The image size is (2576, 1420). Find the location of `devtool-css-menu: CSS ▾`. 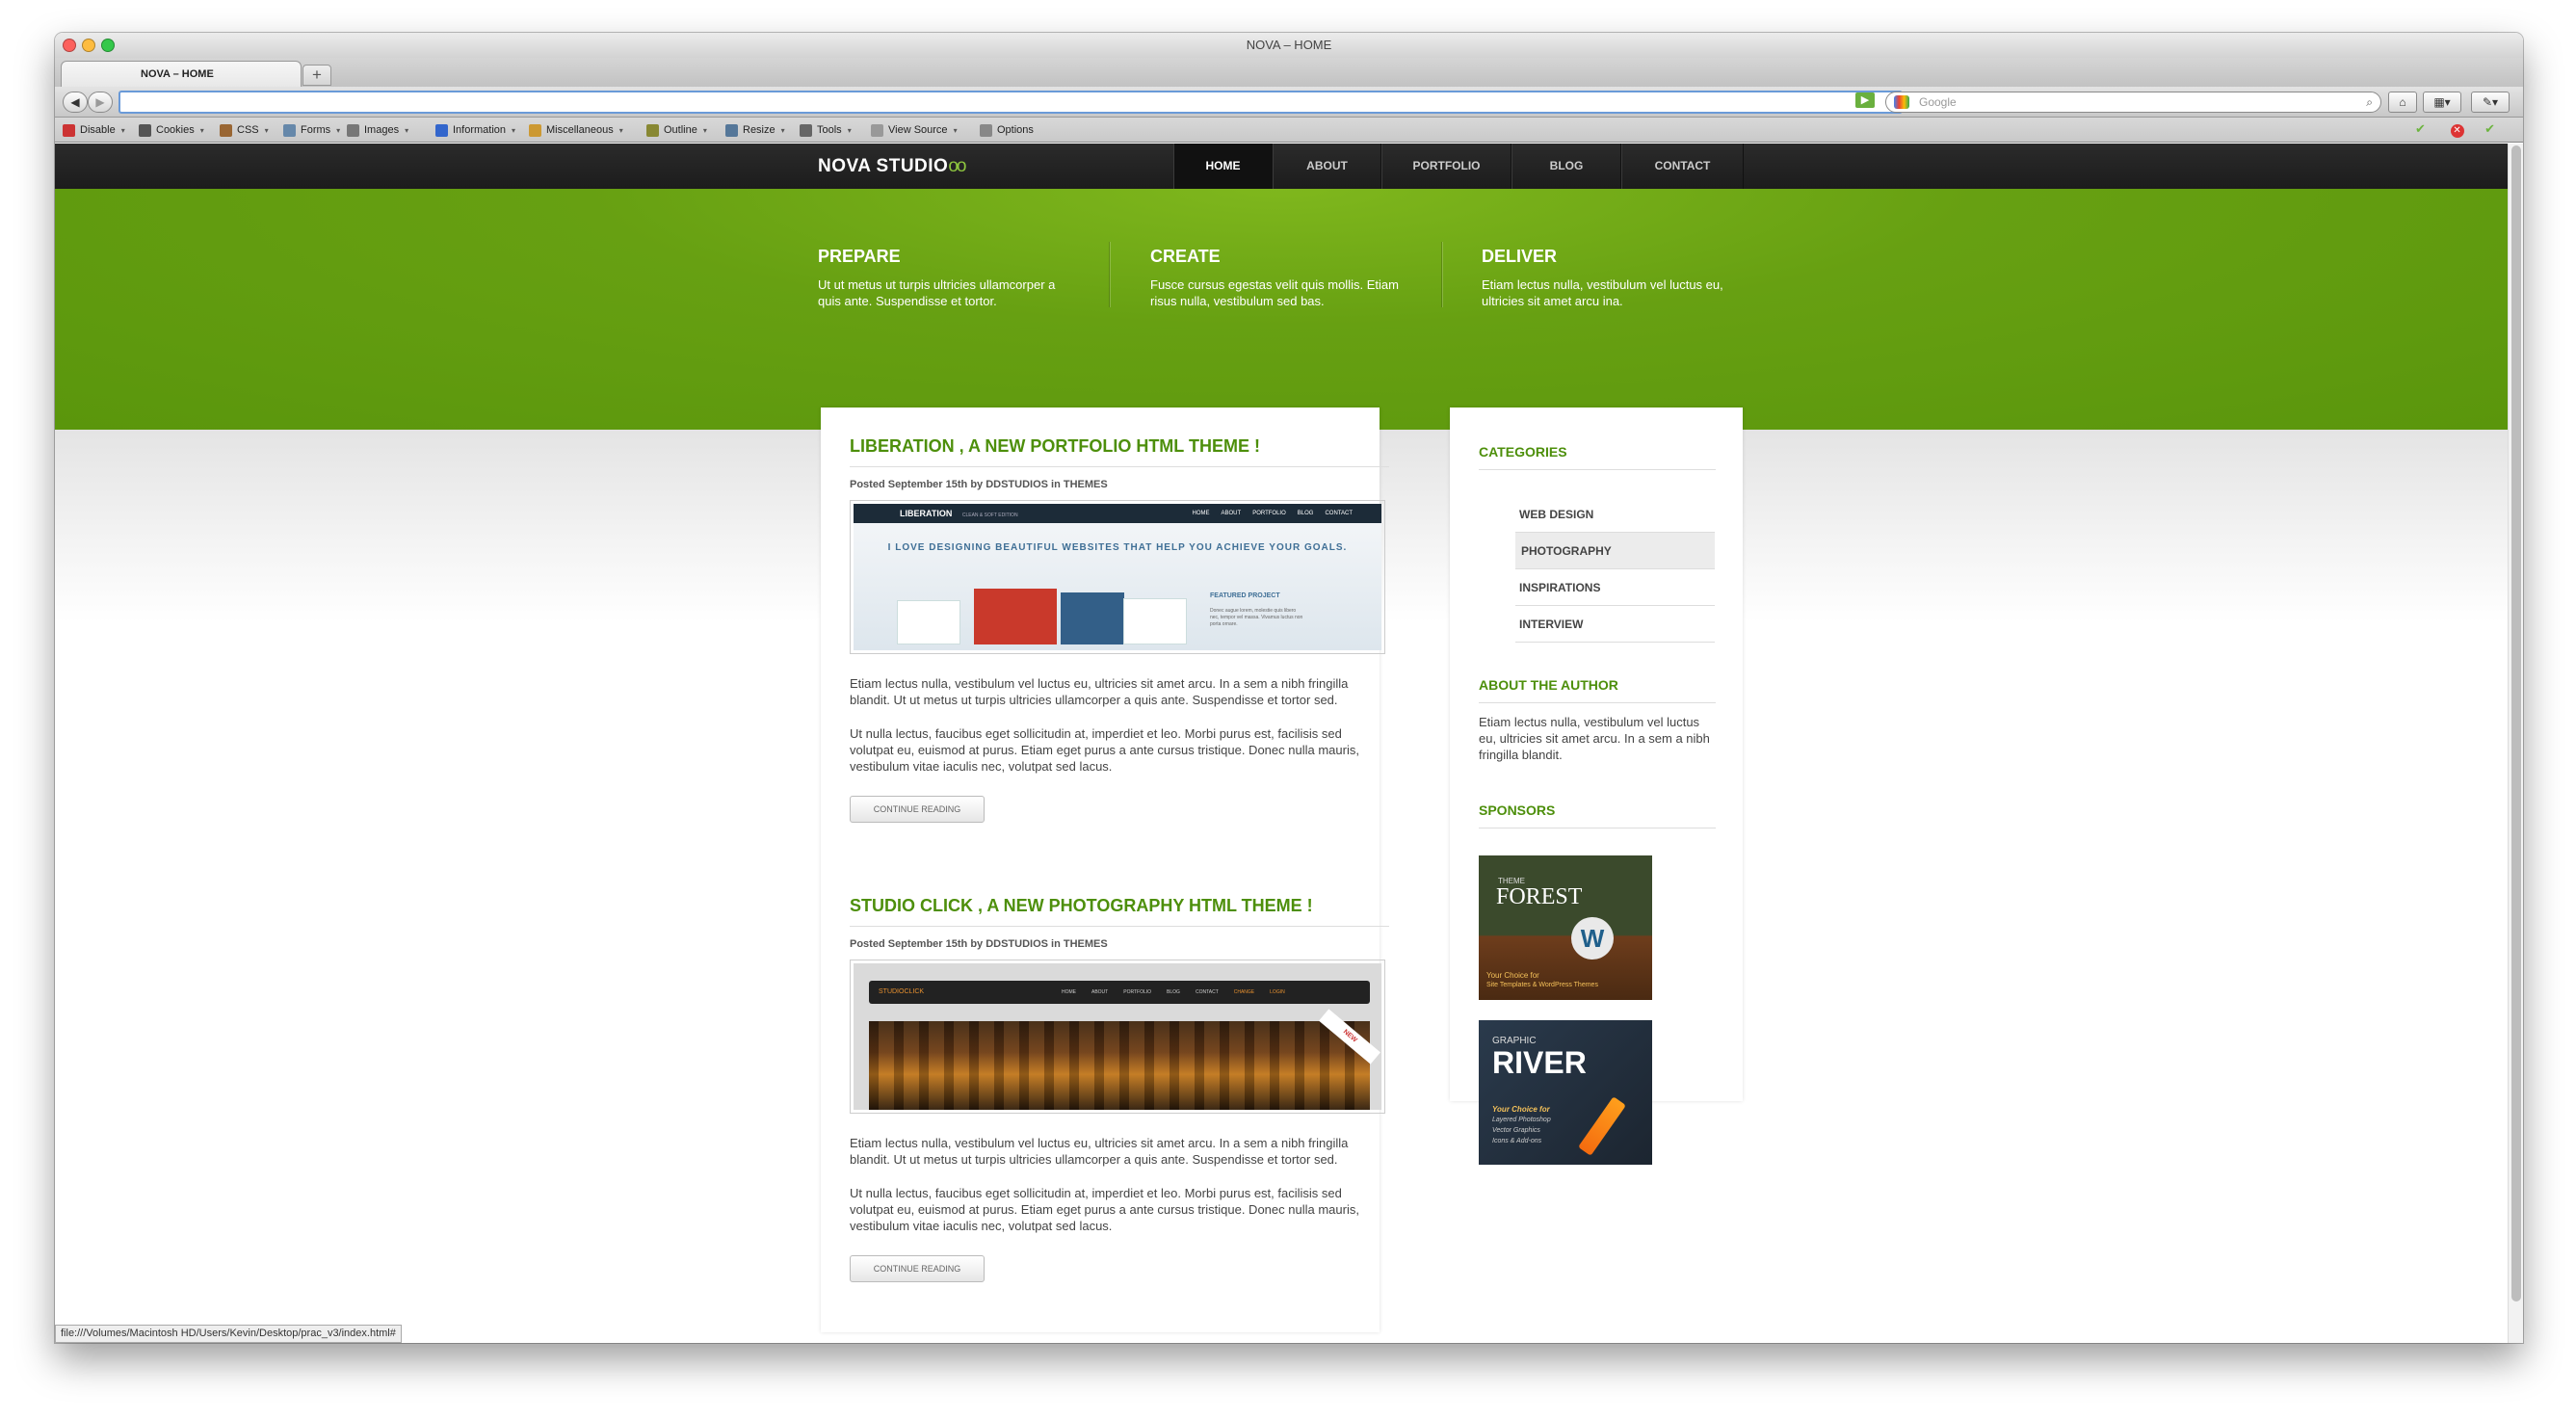

devtool-css-menu: CSS ▾ is located at coordinates (245, 131).